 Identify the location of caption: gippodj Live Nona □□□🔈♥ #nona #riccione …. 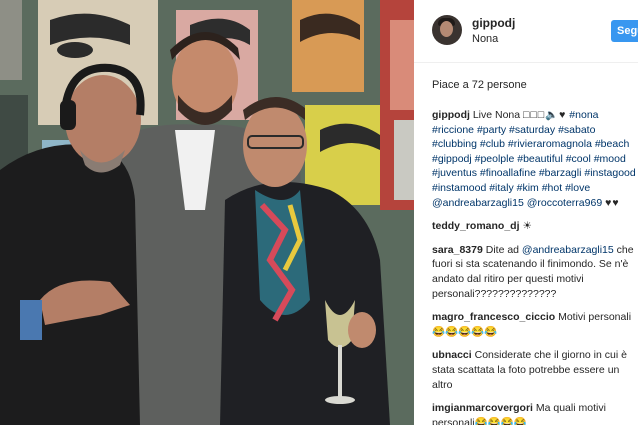
(534, 159).